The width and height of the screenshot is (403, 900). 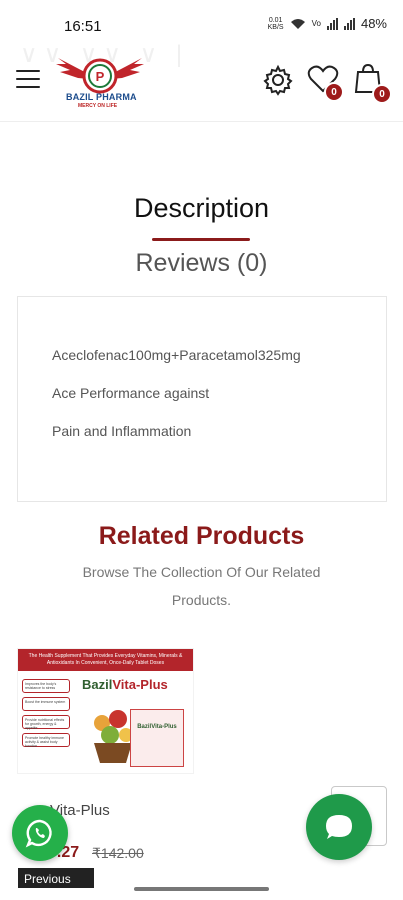 I want to click on product-box: BazilVita-Plus, so click(x=157, y=738).